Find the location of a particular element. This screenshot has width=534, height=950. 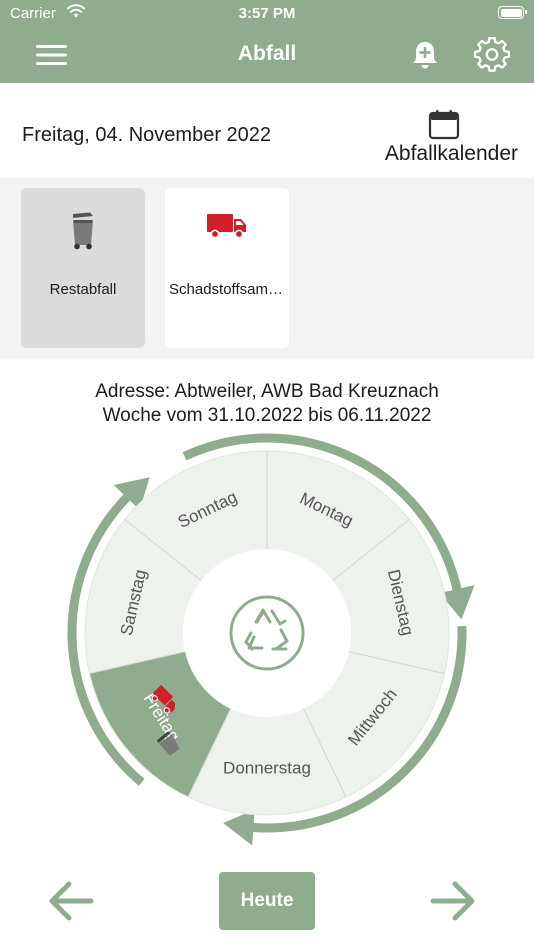

next-week-arrow-icon is located at coordinates (453, 901).